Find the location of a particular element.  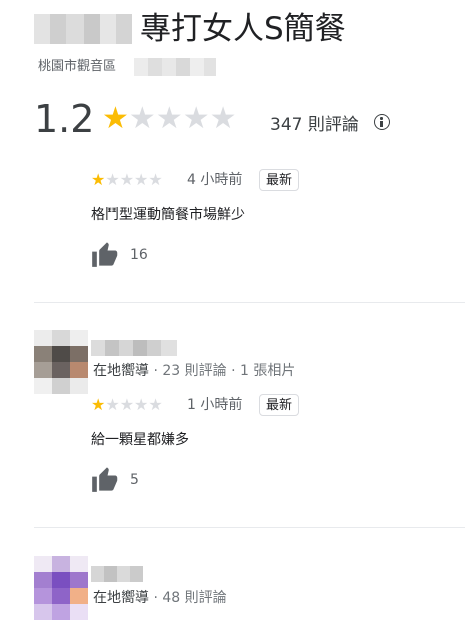

review-time: 4 小時前 is located at coordinates (215, 180).